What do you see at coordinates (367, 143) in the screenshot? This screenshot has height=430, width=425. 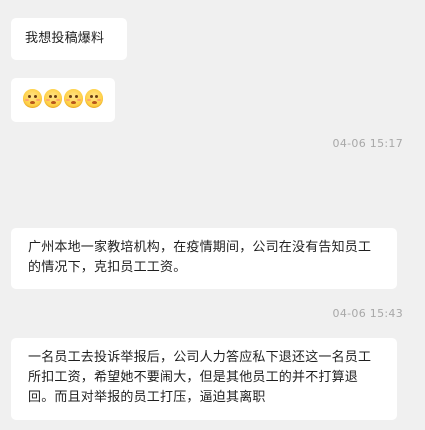 I see `timestamp: 04-06 15:17` at bounding box center [367, 143].